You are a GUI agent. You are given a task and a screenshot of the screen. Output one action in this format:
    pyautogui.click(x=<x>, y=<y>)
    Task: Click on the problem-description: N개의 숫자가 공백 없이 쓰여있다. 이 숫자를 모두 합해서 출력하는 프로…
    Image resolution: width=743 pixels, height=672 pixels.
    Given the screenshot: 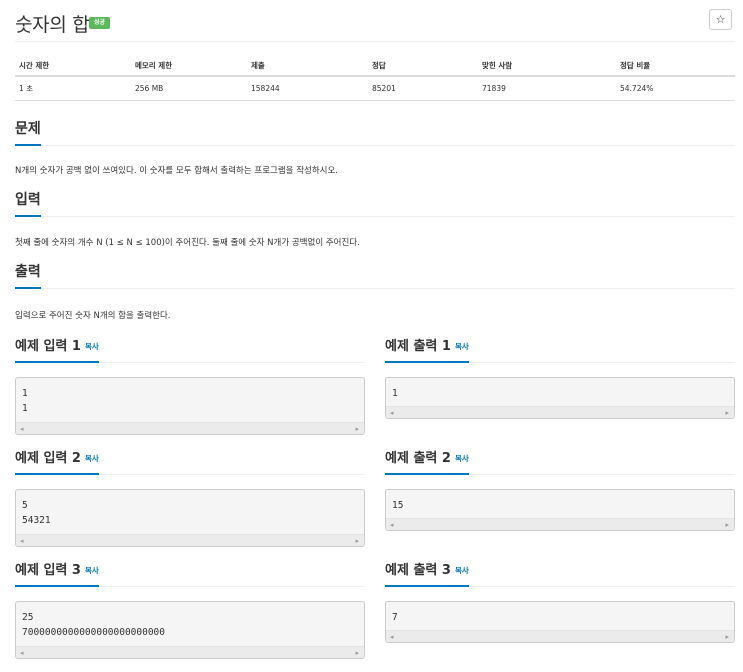 What is the action you would take?
    pyautogui.click(x=177, y=171)
    